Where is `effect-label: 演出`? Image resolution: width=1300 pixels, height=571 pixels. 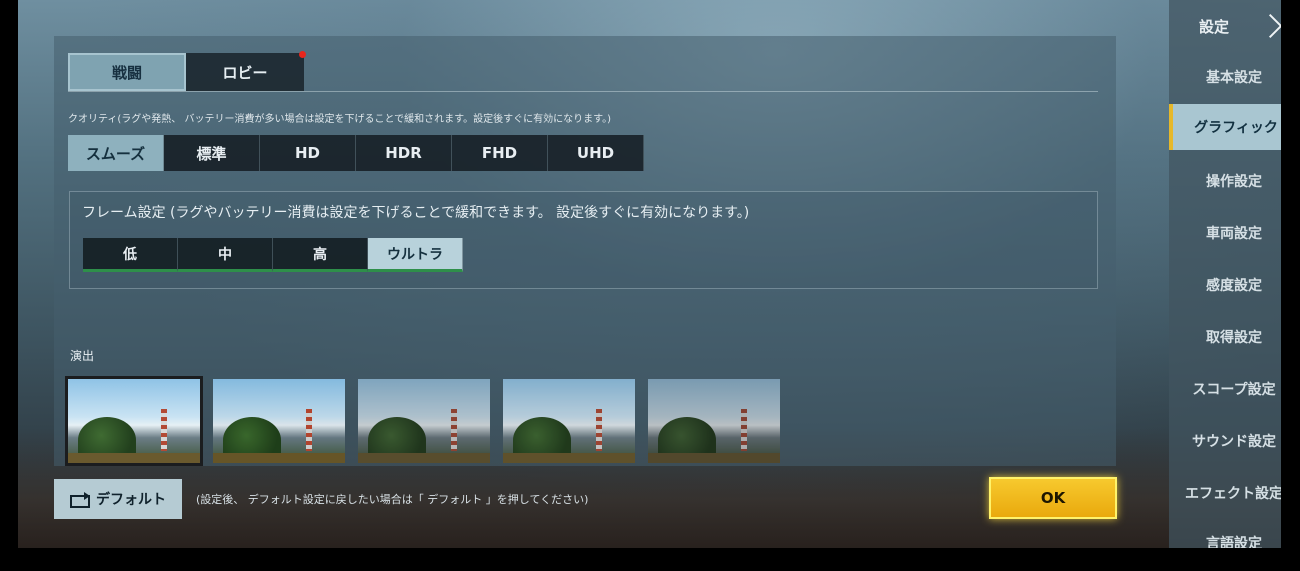
effect-label: 演出 is located at coordinates (82, 356).